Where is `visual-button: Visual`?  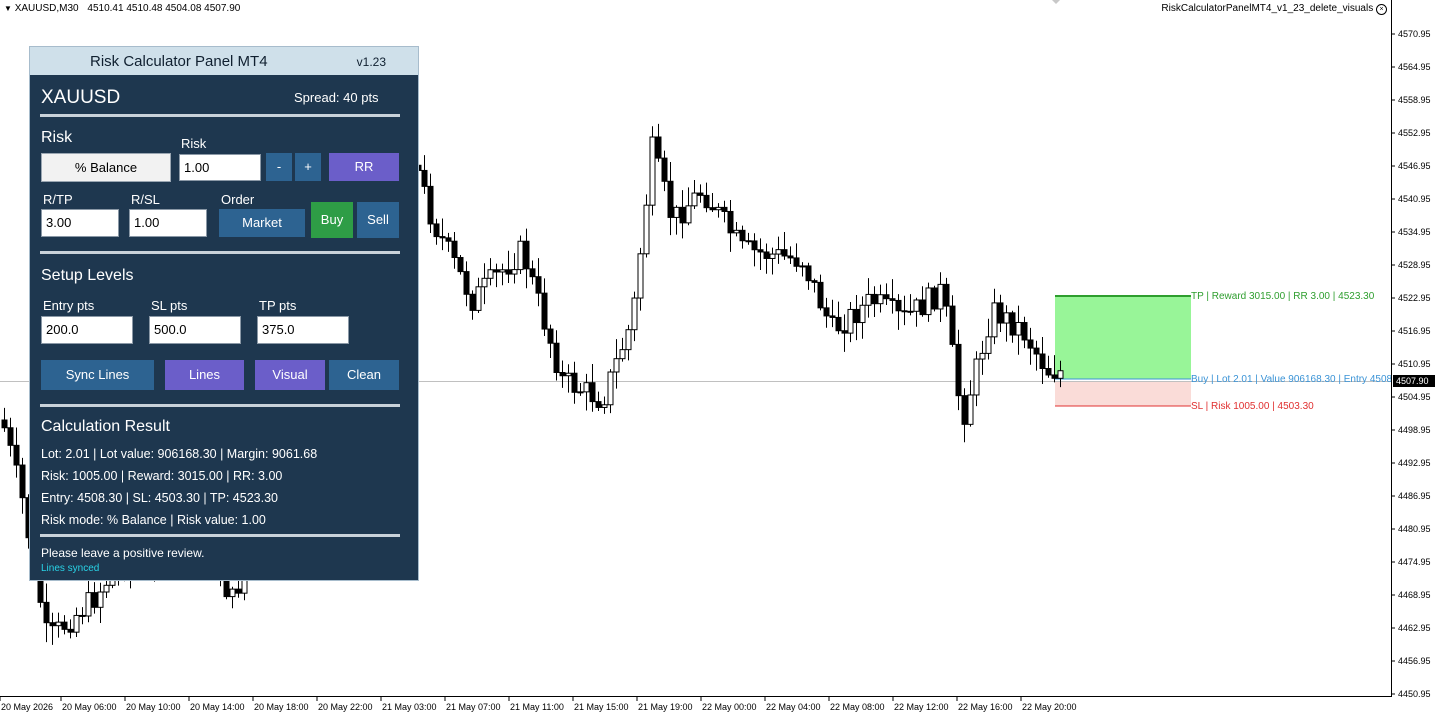
visual-button: Visual is located at coordinates (290, 375).